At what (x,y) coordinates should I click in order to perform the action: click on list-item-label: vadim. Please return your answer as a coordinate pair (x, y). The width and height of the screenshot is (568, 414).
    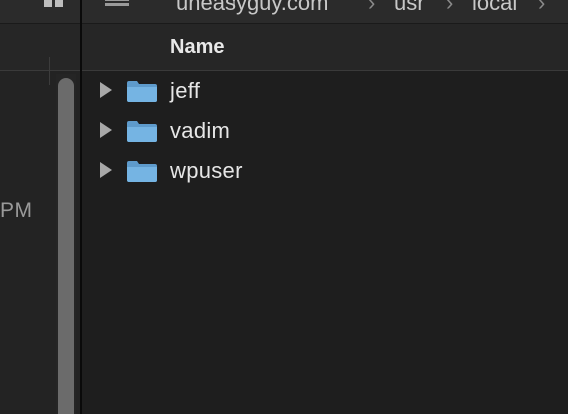
    Looking at the image, I should click on (200, 130).